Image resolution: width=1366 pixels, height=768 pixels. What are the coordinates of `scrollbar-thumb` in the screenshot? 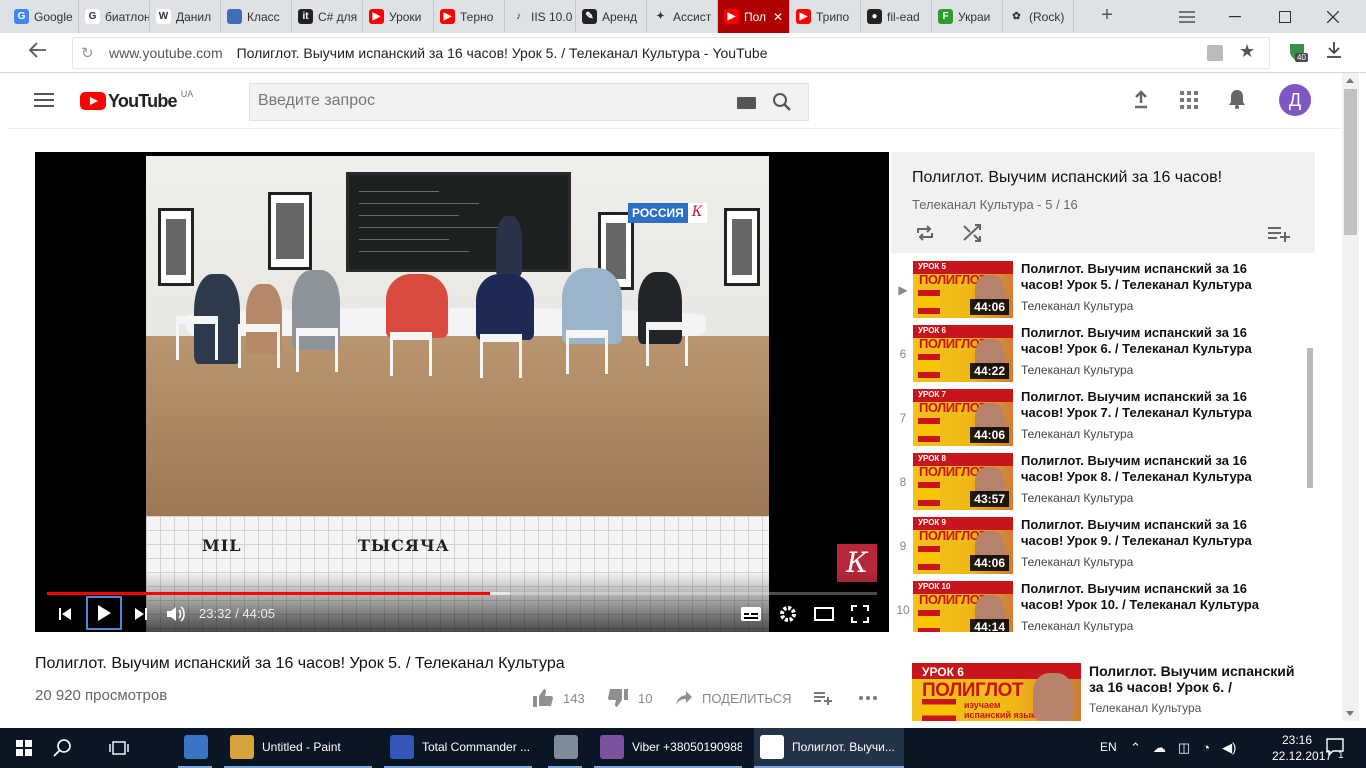 It's located at (1350, 162).